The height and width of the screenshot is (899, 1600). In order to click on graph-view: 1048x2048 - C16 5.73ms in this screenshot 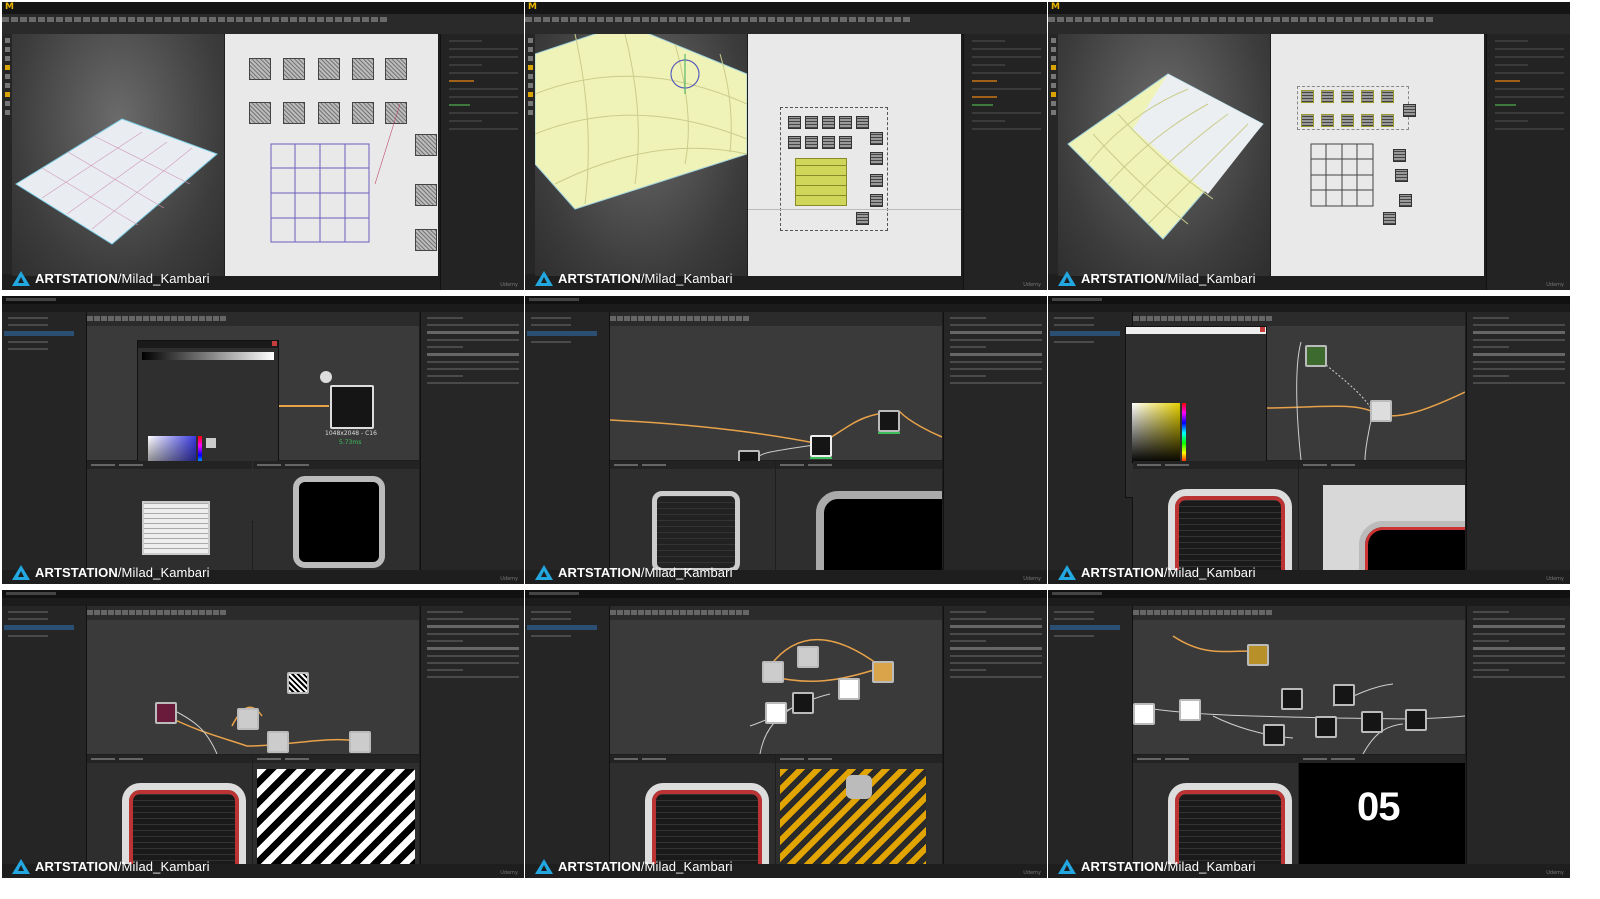, I will do `click(253, 417)`.